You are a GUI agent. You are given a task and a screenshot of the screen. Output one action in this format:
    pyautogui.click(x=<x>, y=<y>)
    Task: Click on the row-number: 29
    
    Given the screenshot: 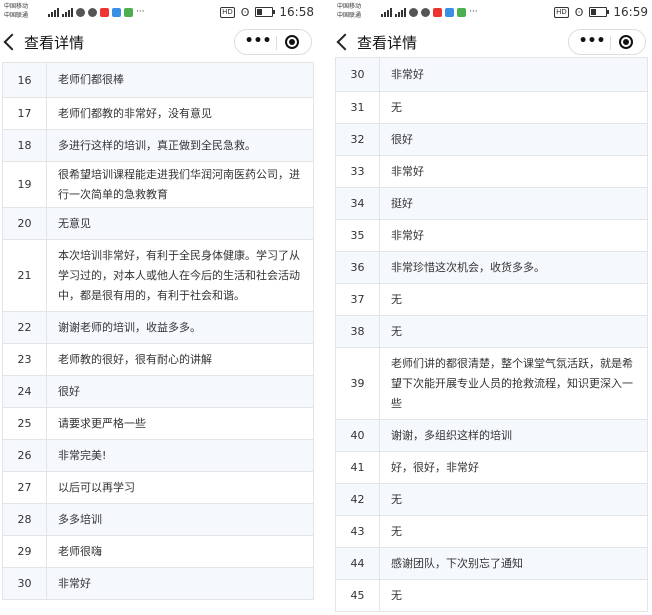 What is the action you would take?
    pyautogui.click(x=25, y=551)
    